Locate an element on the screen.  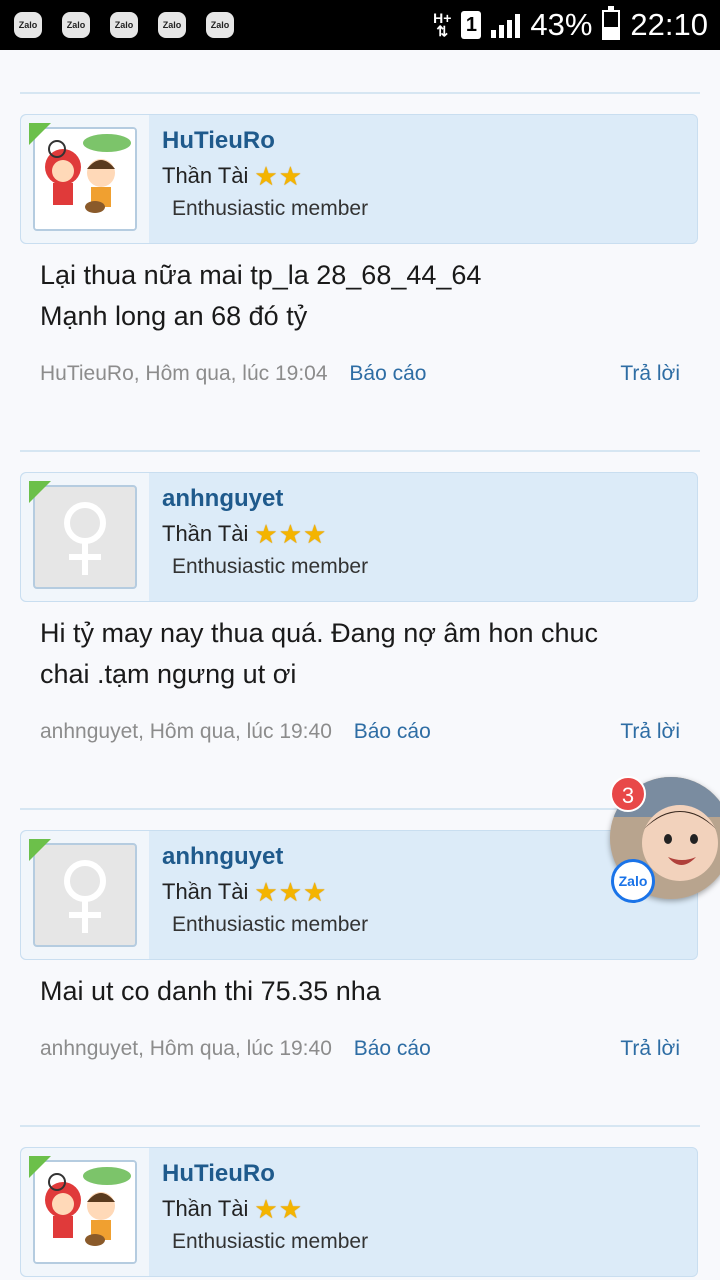
battery-icon is located at coordinates (611, 23).